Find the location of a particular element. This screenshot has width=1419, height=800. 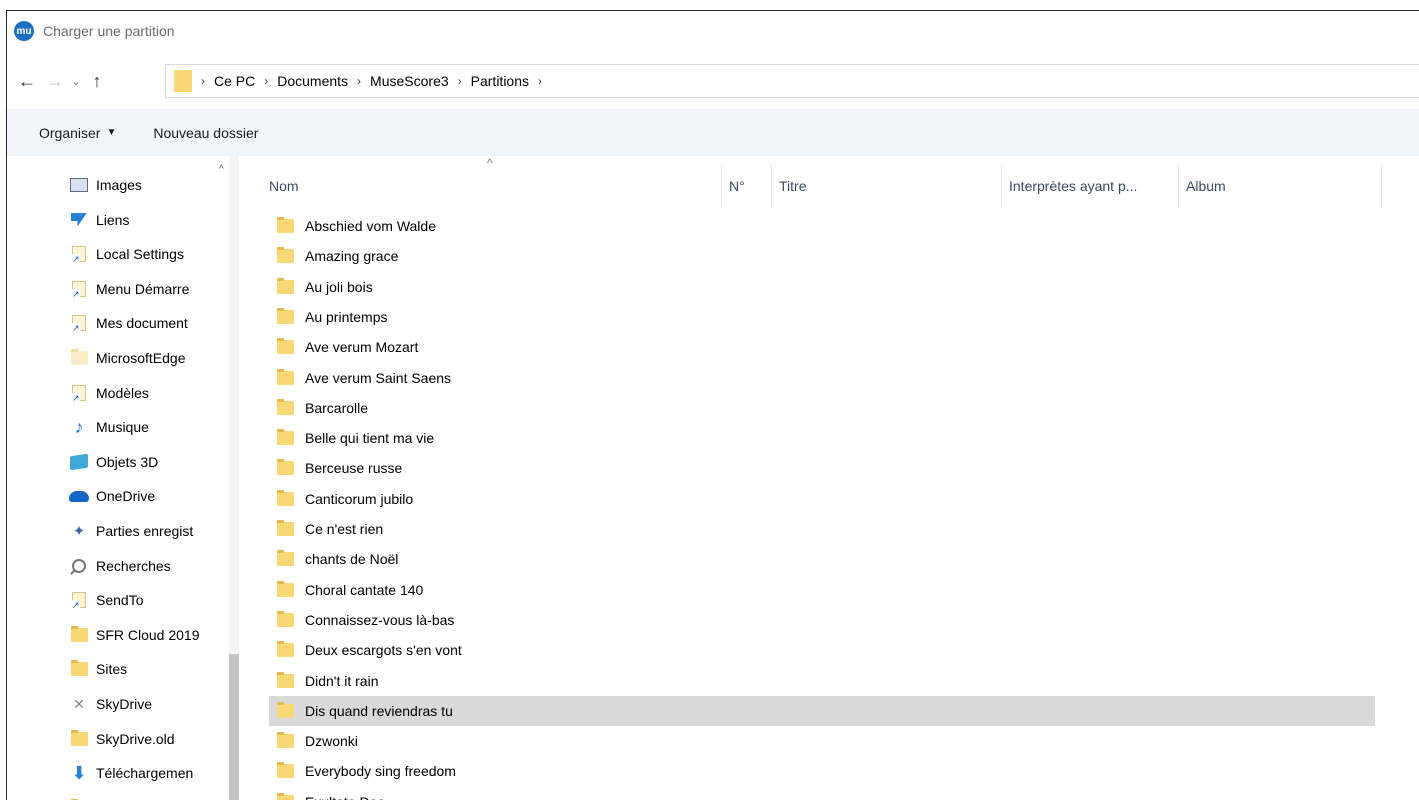

breadcrumb-partitions: Partitions is located at coordinates (500, 81).